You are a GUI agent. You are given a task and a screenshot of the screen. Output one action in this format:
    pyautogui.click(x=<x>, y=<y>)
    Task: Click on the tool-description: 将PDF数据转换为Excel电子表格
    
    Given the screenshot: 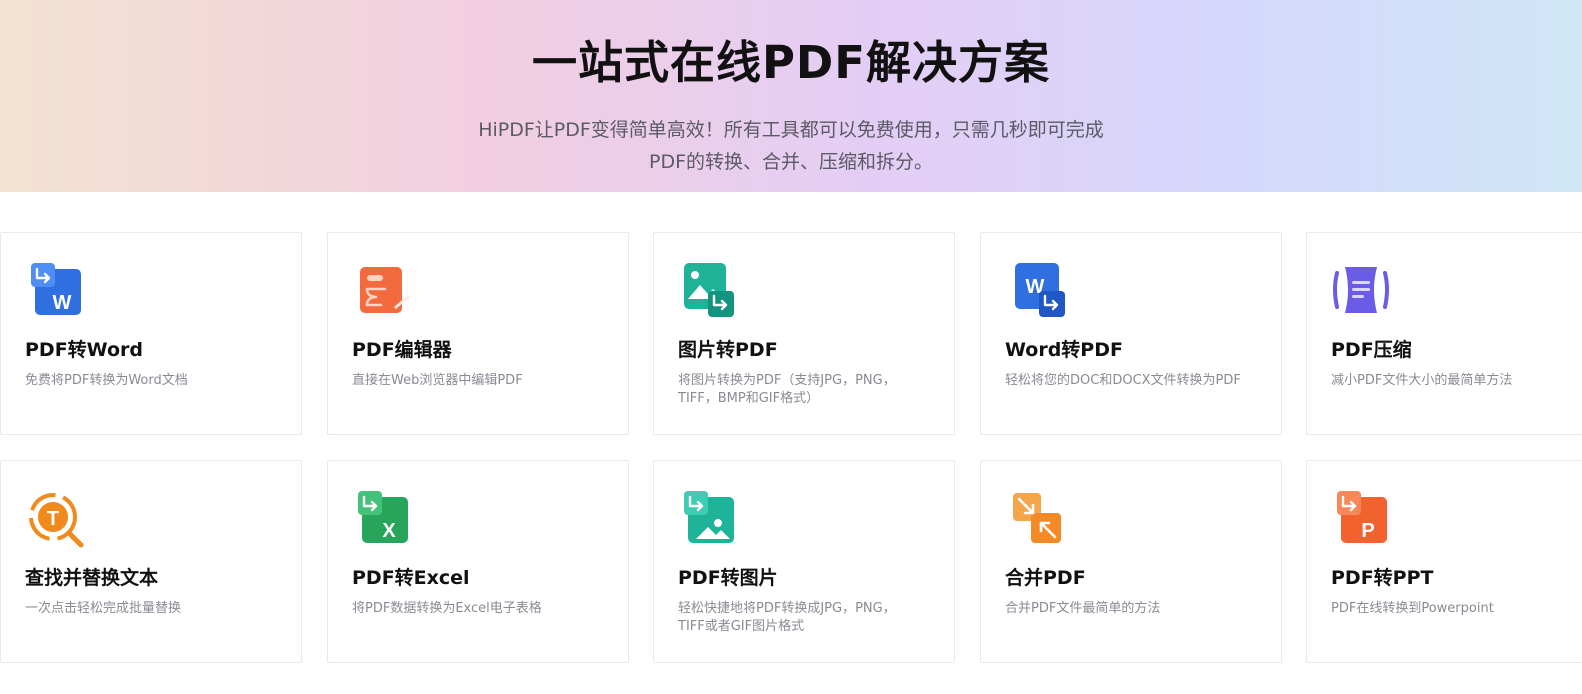 What is the action you would take?
    pyautogui.click(x=447, y=608)
    